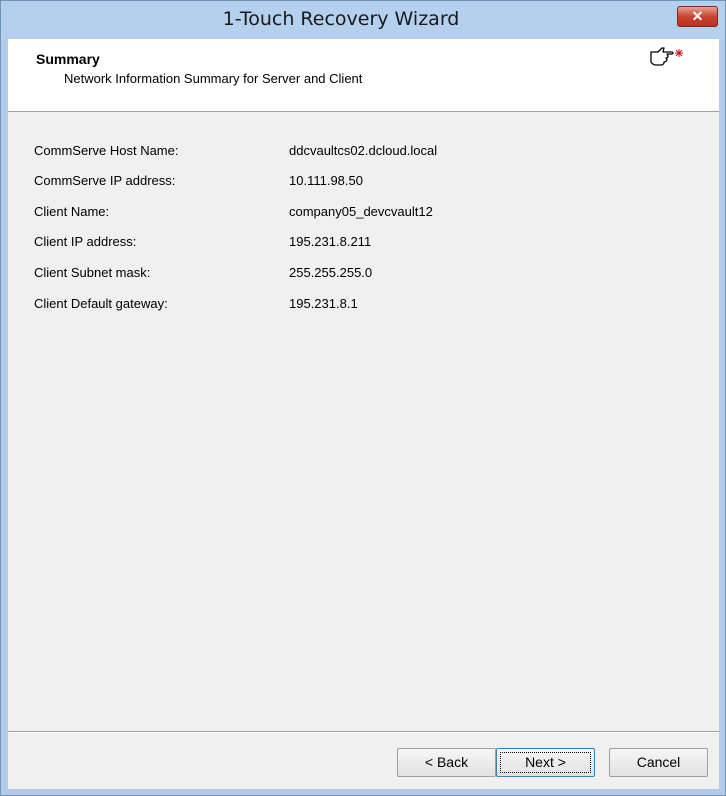 Image resolution: width=726 pixels, height=796 pixels. I want to click on info-label: CommServe IP address:, so click(105, 180).